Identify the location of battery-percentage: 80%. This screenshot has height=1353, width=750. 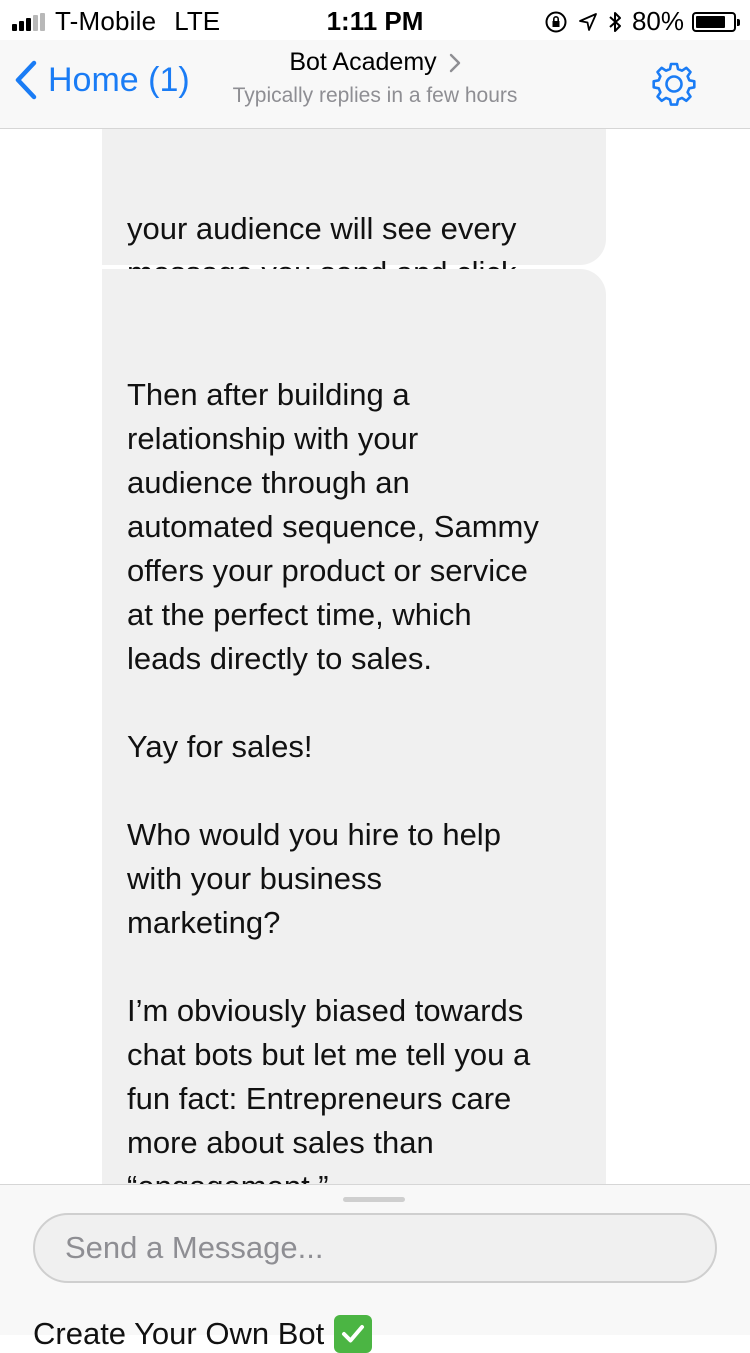
(657, 21).